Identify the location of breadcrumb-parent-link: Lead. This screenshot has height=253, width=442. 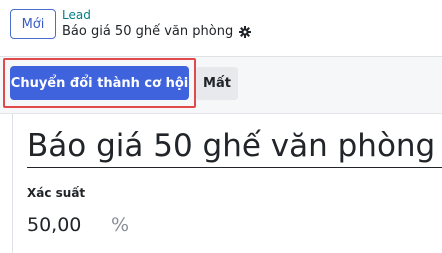
(76, 15).